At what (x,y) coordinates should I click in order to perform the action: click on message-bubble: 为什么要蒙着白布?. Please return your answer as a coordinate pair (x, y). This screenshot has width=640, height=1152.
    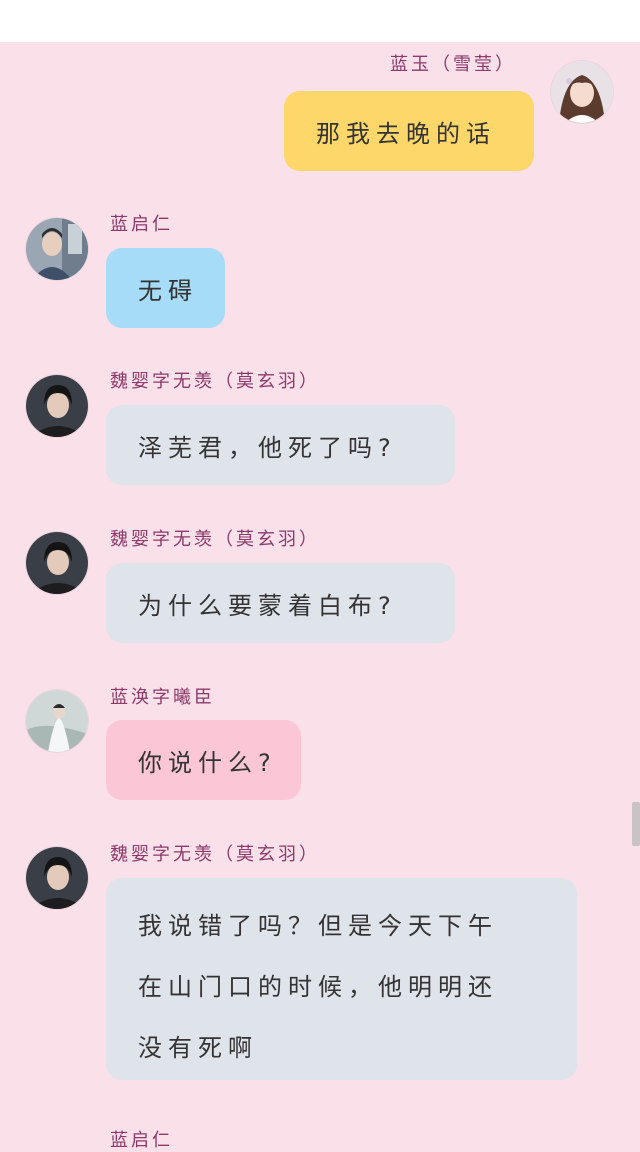
    Looking at the image, I should click on (280, 603).